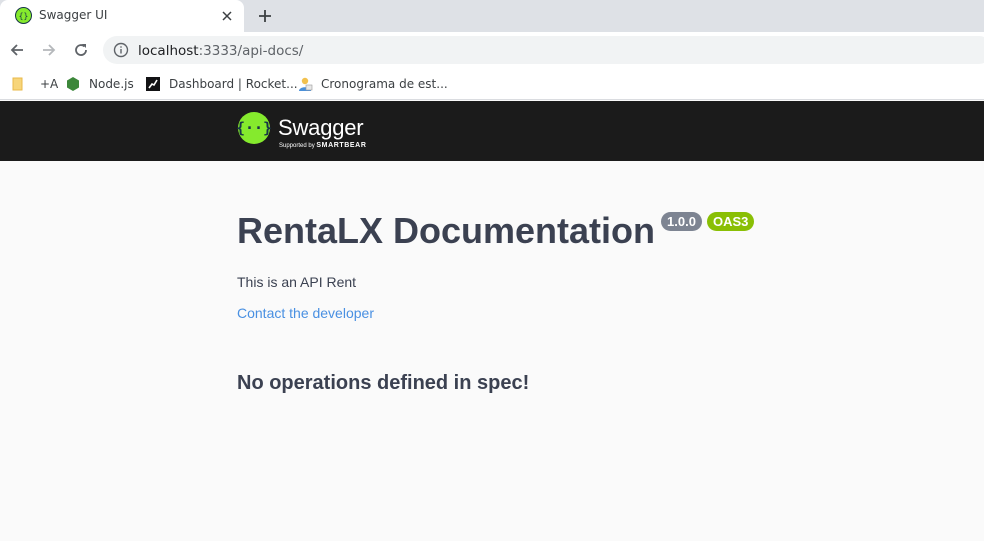 This screenshot has width=984, height=541. What do you see at coordinates (227, 16) in the screenshot?
I see `close-tab-icon` at bounding box center [227, 16].